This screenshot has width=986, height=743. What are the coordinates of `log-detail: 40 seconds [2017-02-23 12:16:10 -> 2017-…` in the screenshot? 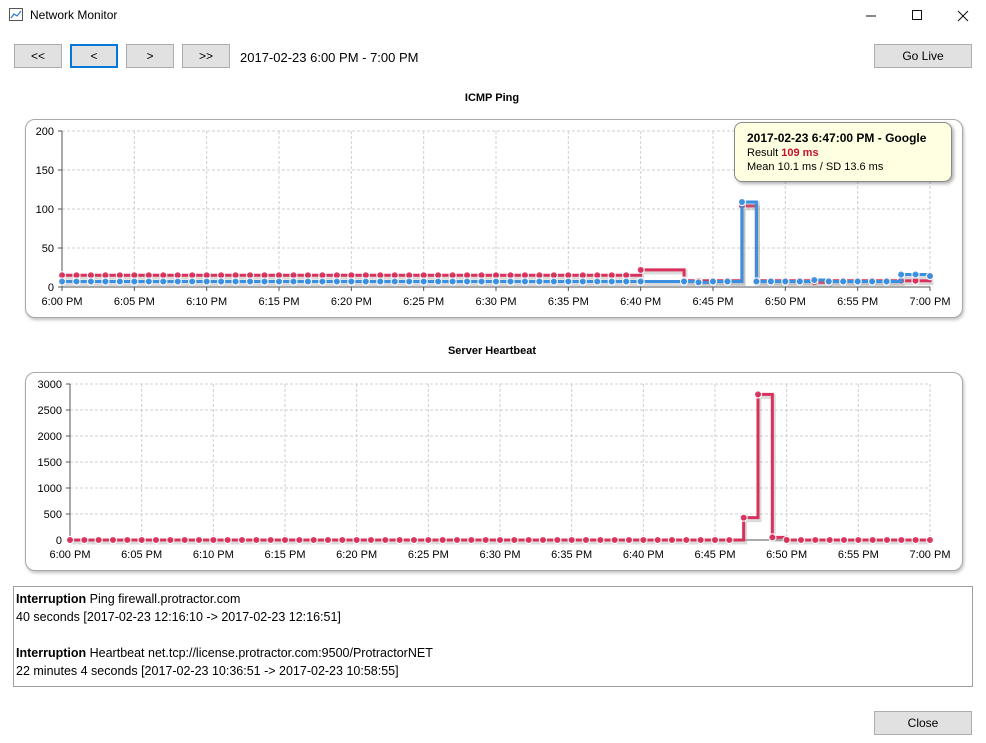 It's located at (178, 617).